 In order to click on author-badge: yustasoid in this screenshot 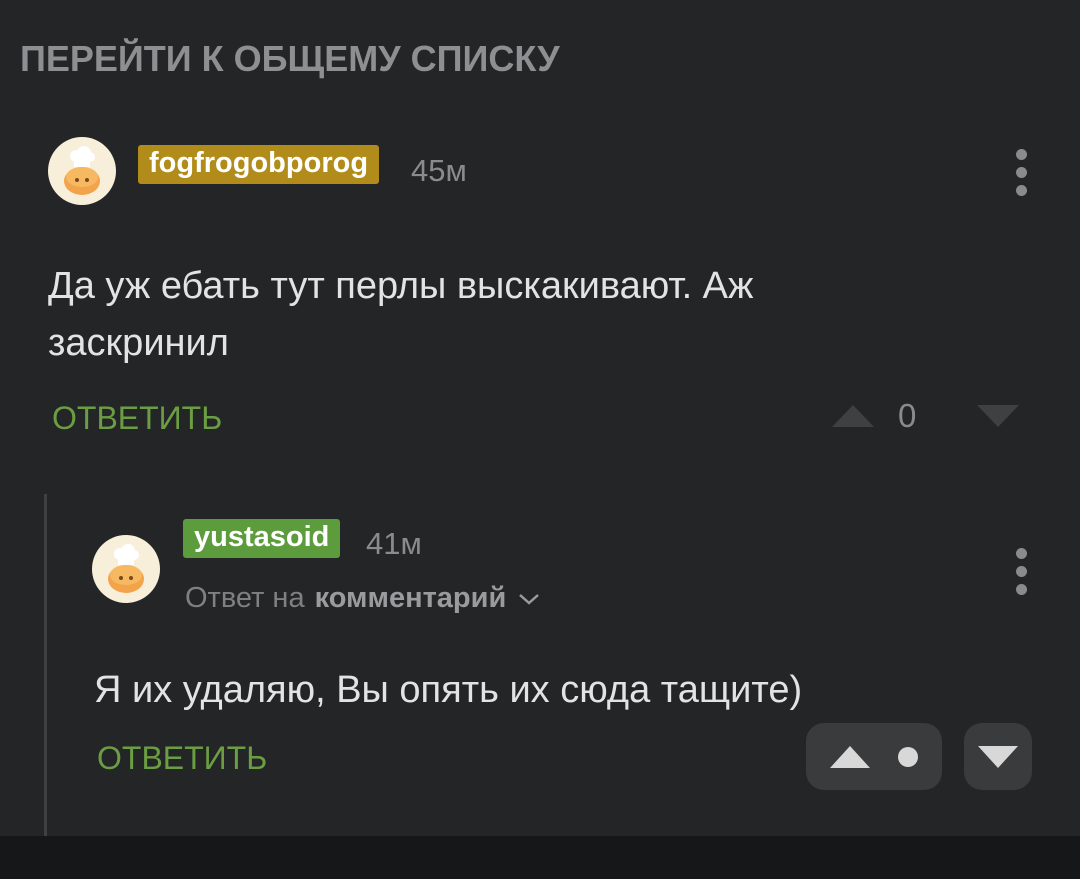, I will do `click(262, 538)`.